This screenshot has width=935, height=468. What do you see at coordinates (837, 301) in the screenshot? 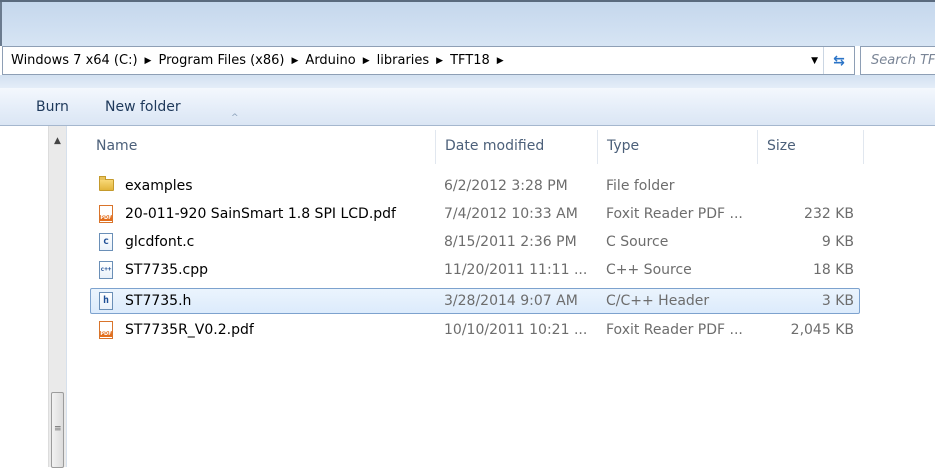
I see `file-size: 3 KB` at bounding box center [837, 301].